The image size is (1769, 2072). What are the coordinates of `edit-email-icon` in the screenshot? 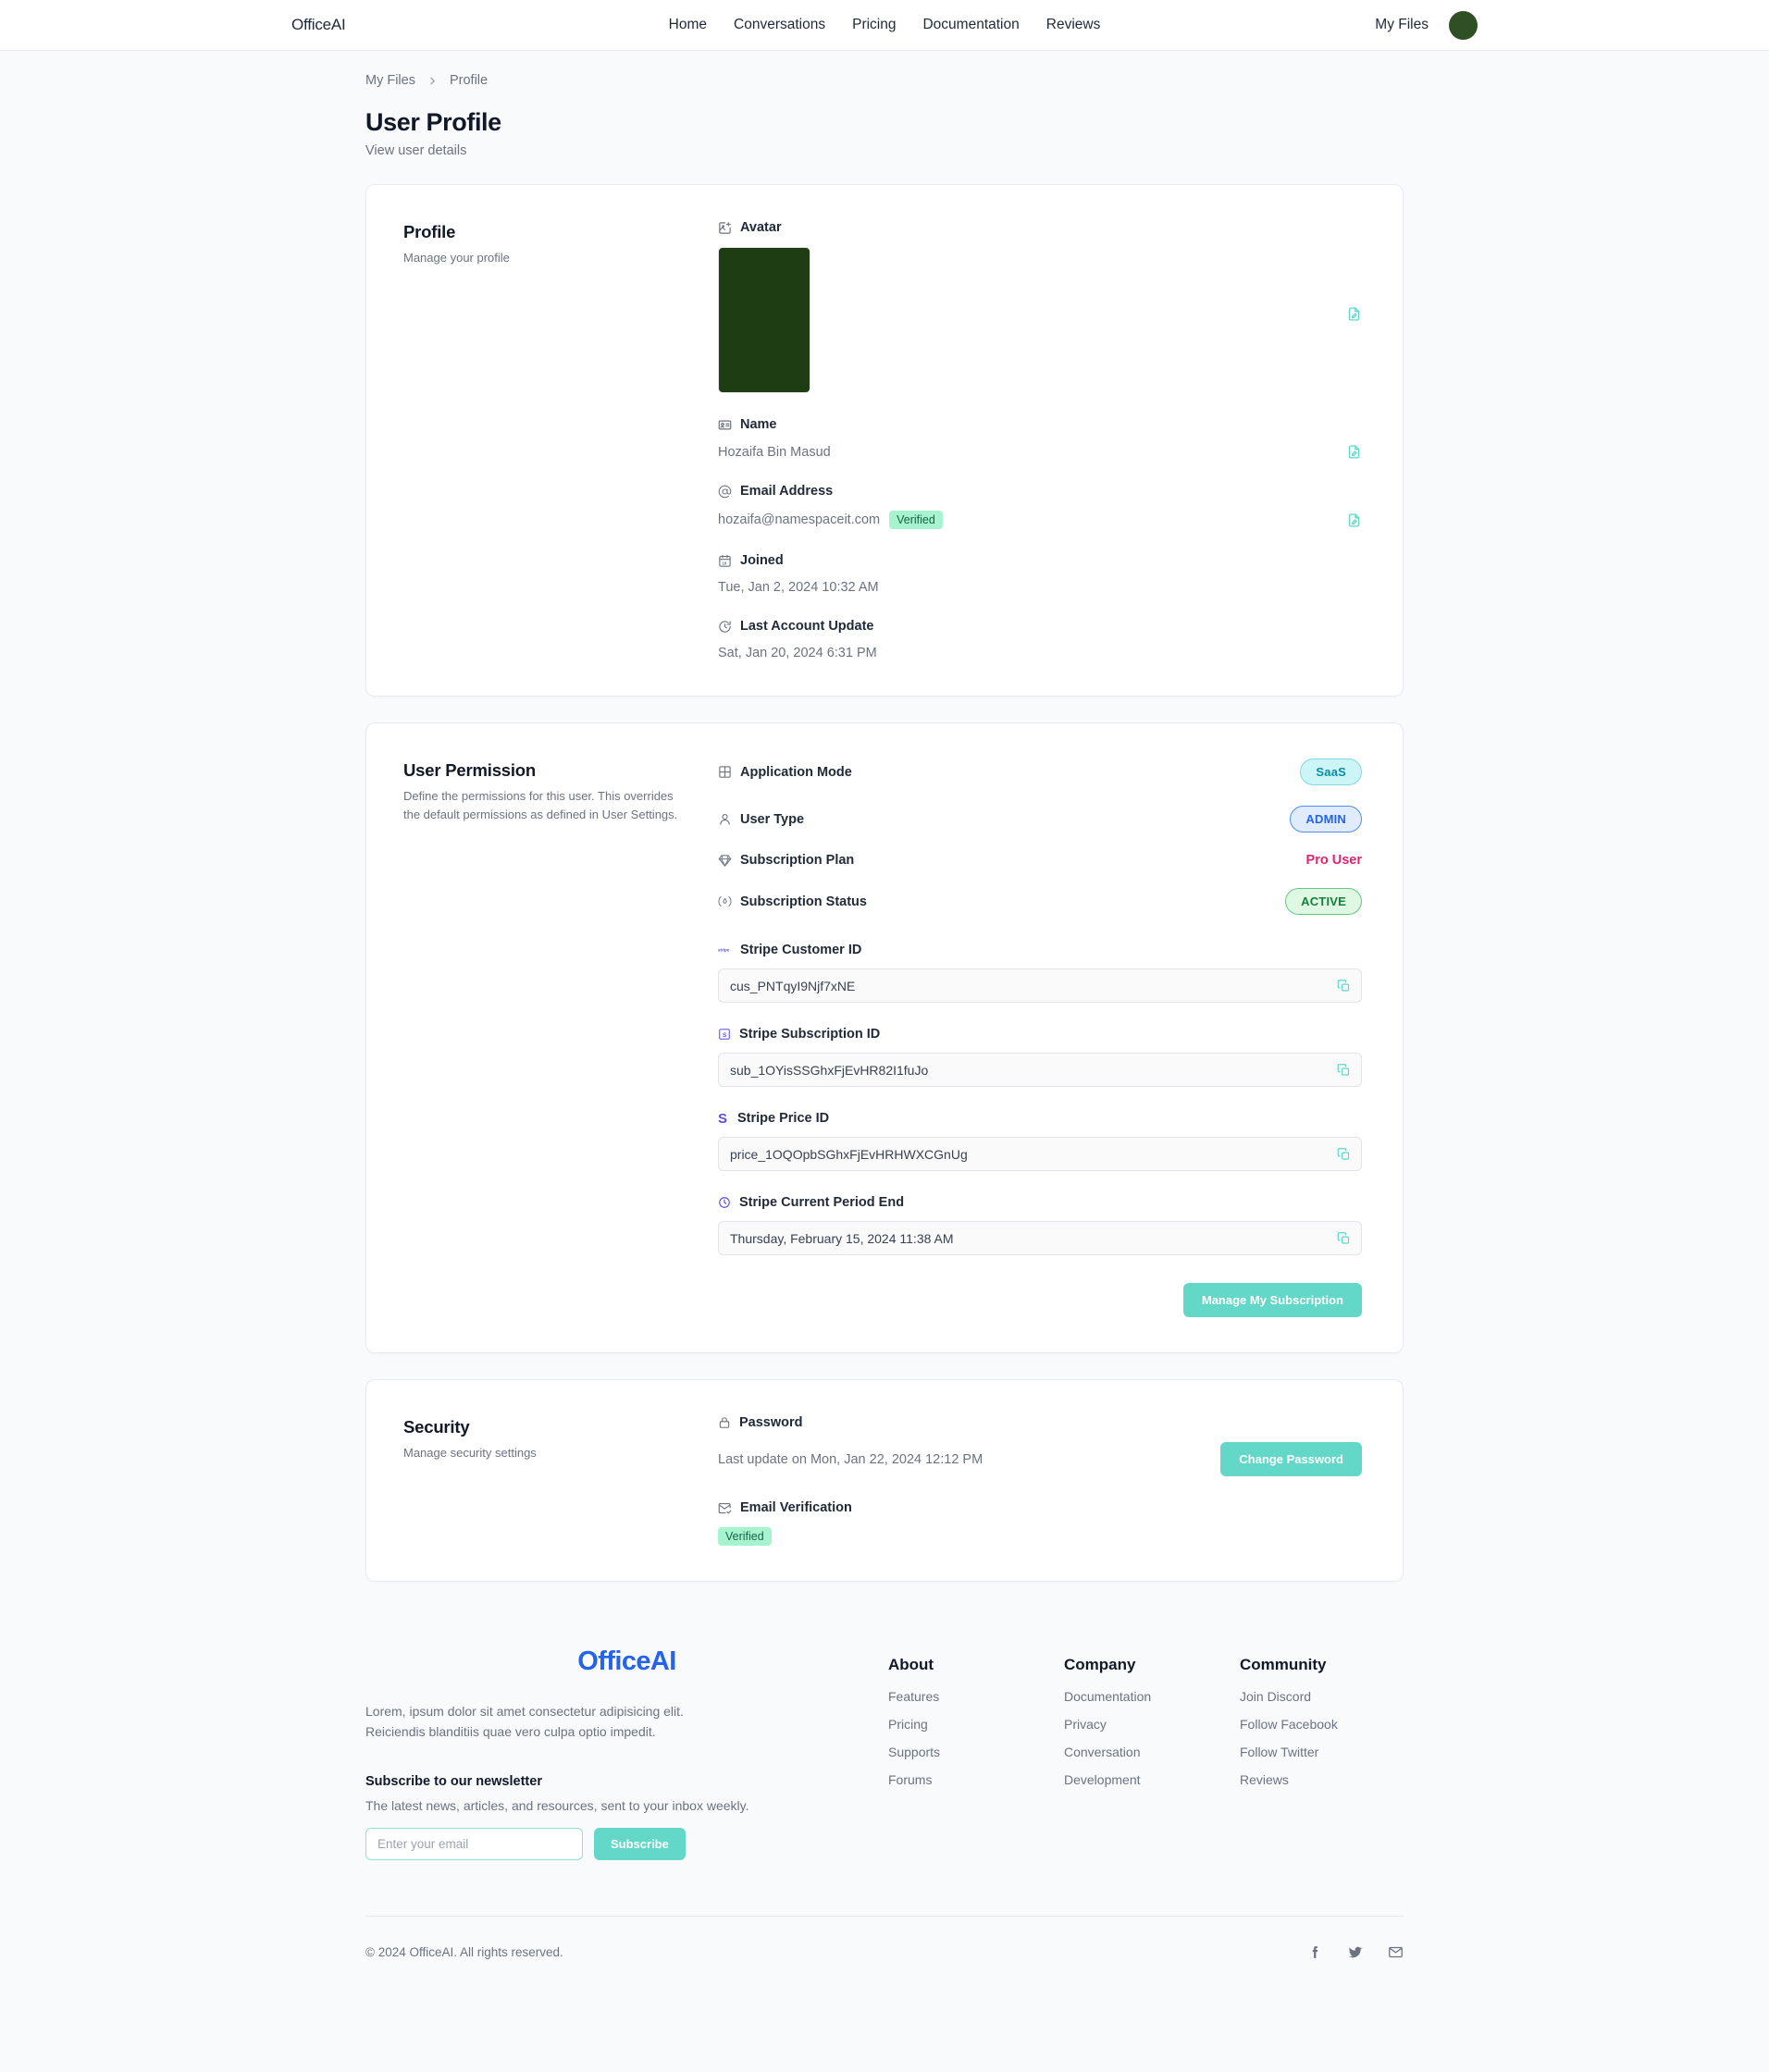 It's located at (1354, 520).